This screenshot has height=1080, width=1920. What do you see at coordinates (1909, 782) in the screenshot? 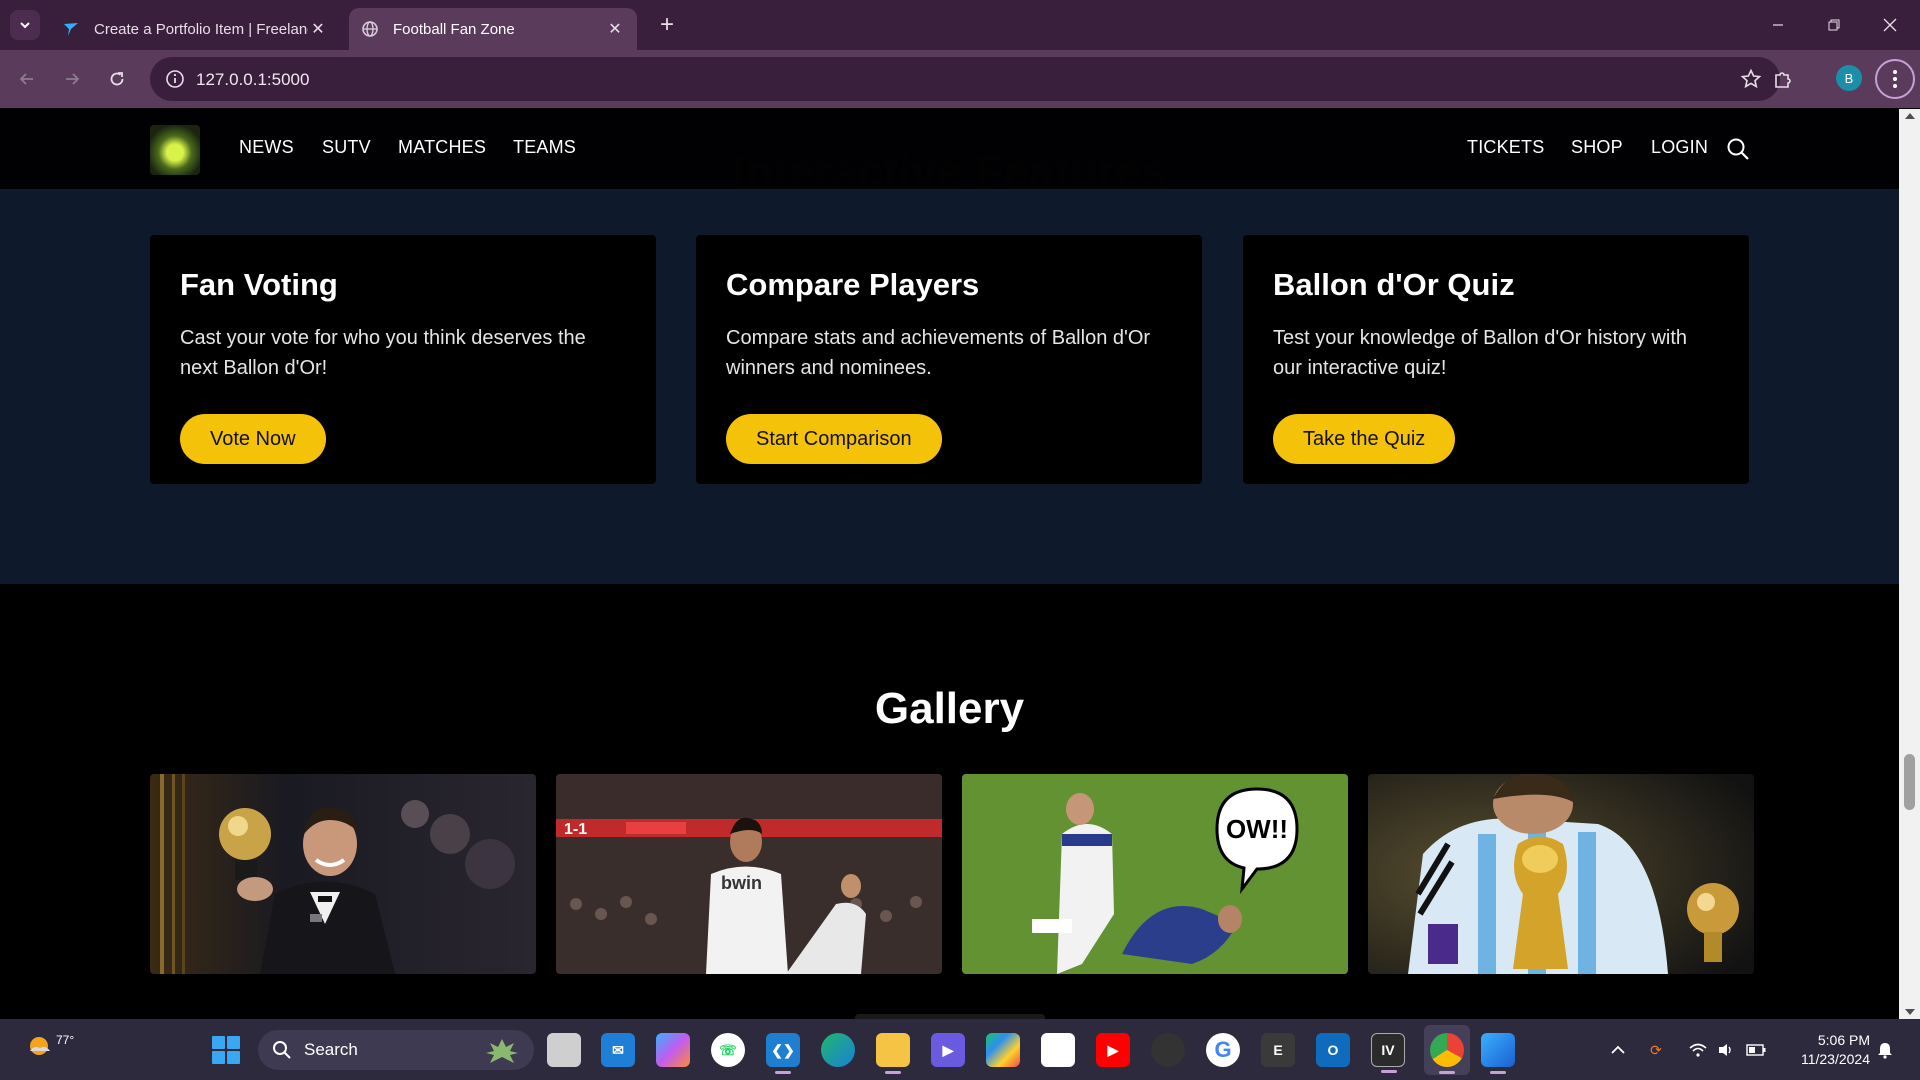
I see `scrollbar-thumb` at bounding box center [1909, 782].